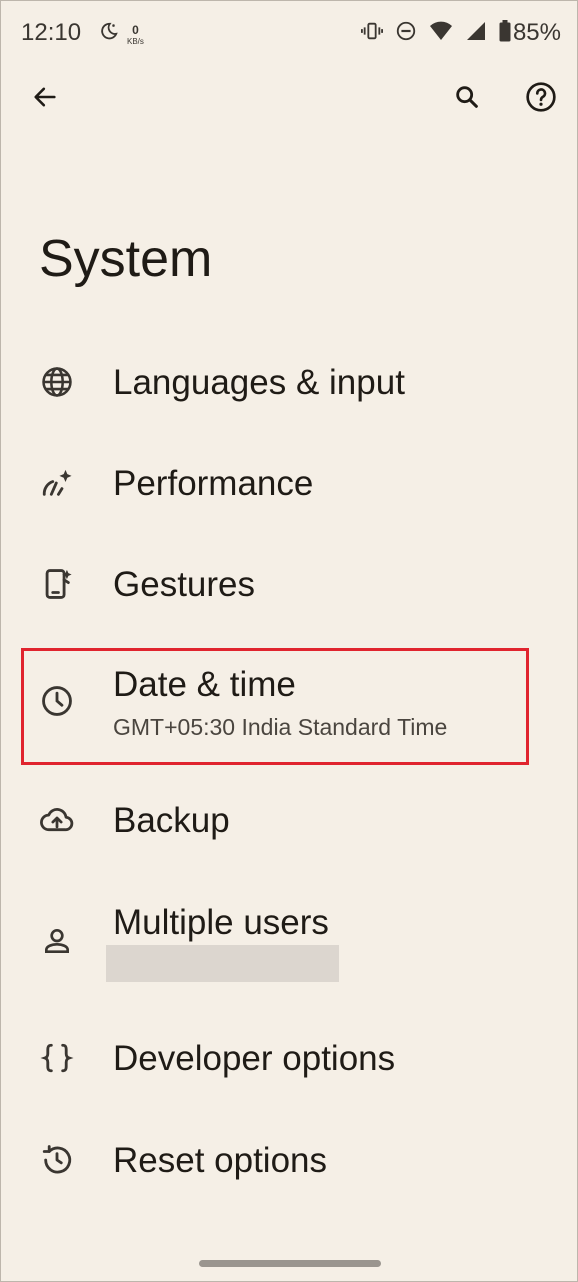 The height and width of the screenshot is (1282, 578). I want to click on network-speed: 0 KB/s, so click(135, 35).